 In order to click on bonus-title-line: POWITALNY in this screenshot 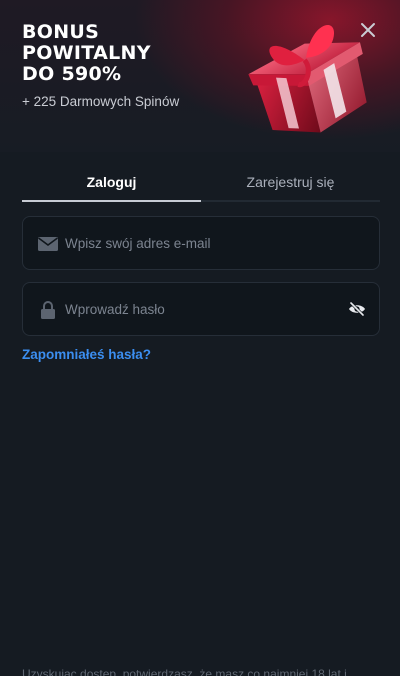, I will do `click(86, 53)`.